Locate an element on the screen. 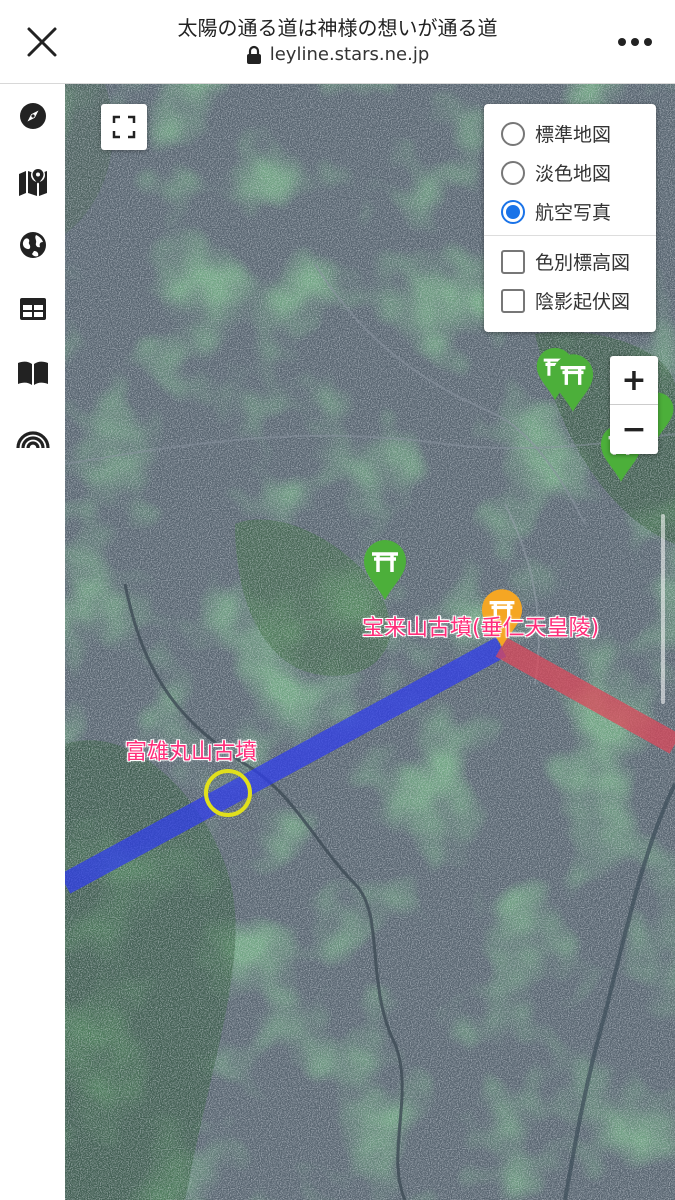  layer-control-panel: 標準地図 淡色地図 航空写真 色別標高図 陰影起伏図 is located at coordinates (570, 218).